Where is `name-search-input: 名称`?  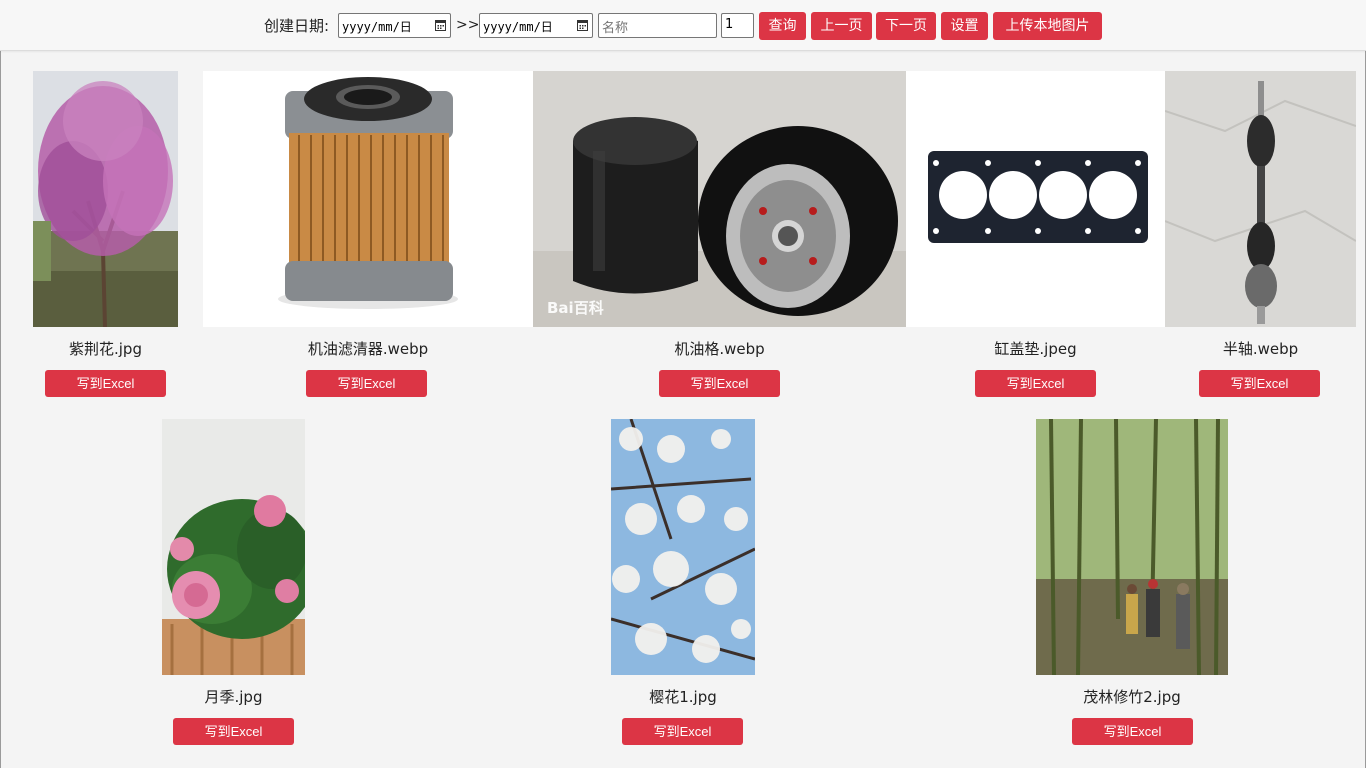
name-search-input: 名称 is located at coordinates (657, 25).